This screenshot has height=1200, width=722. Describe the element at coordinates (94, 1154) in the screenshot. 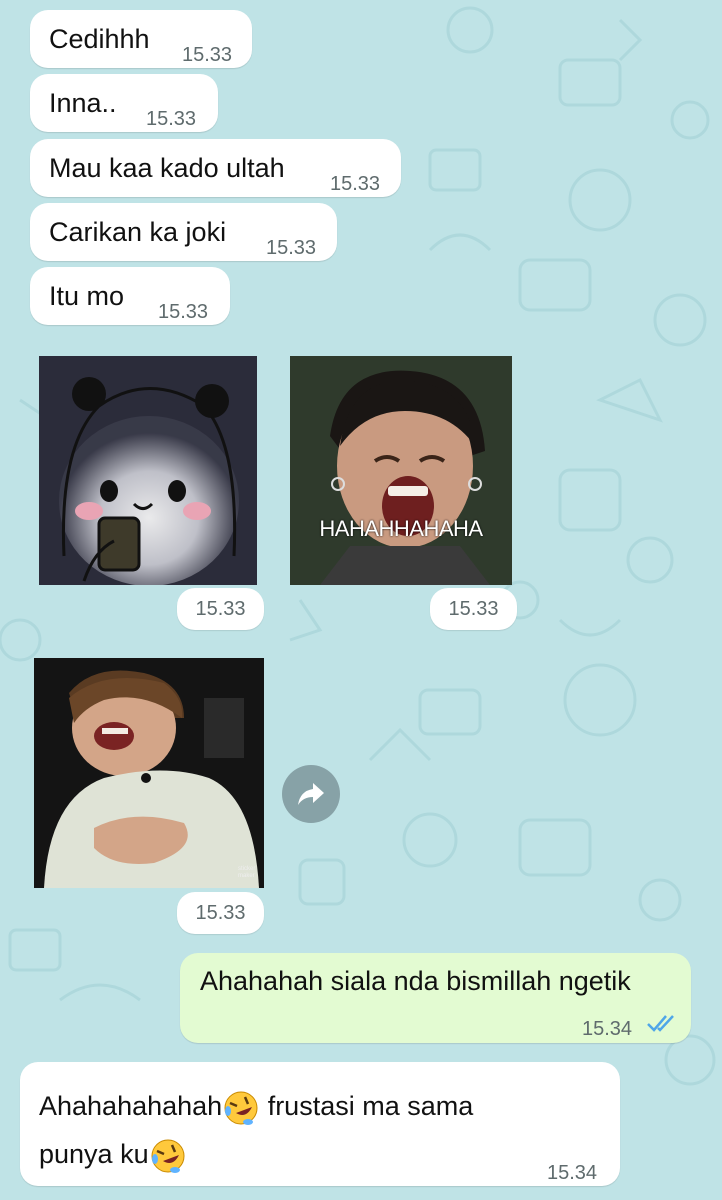

I see `message-text-part: punya ku` at that location.